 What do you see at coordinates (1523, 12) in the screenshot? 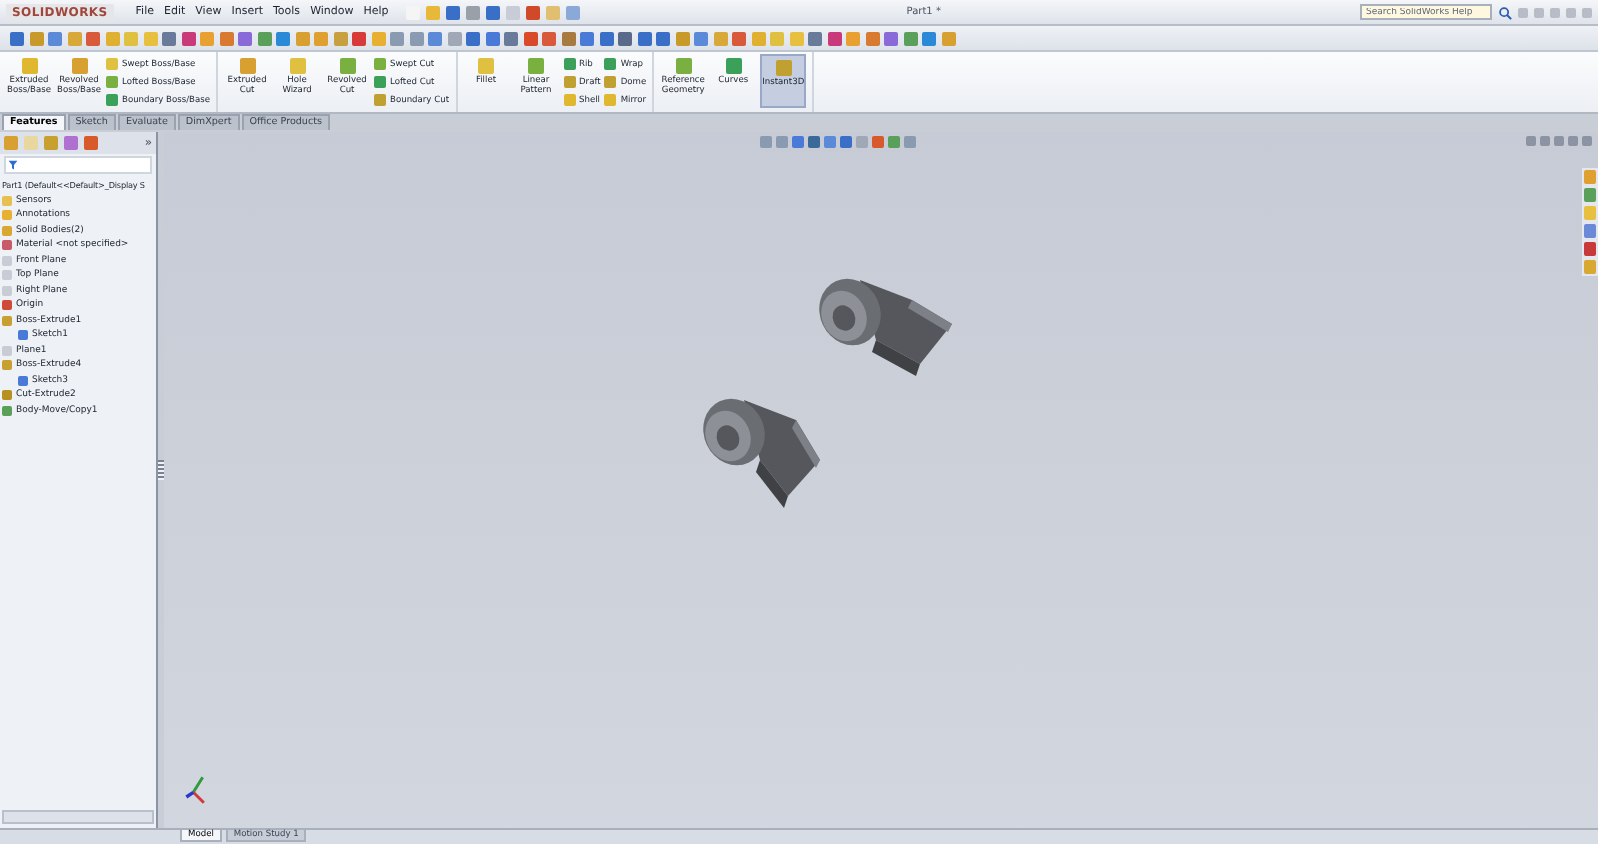
I see `help-icon` at bounding box center [1523, 12].